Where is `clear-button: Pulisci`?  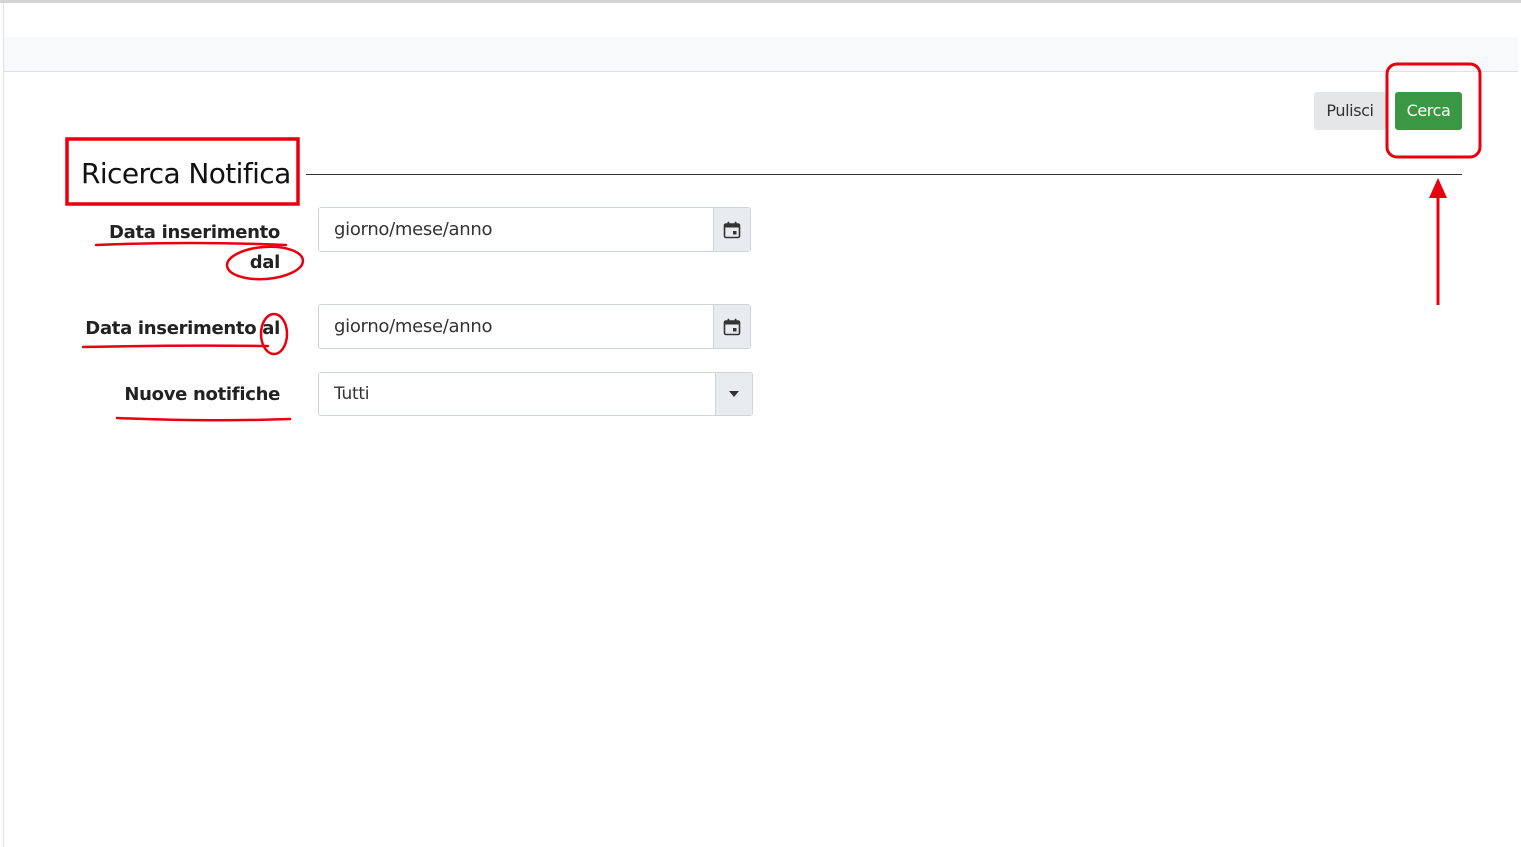 clear-button: Pulisci is located at coordinates (1350, 111).